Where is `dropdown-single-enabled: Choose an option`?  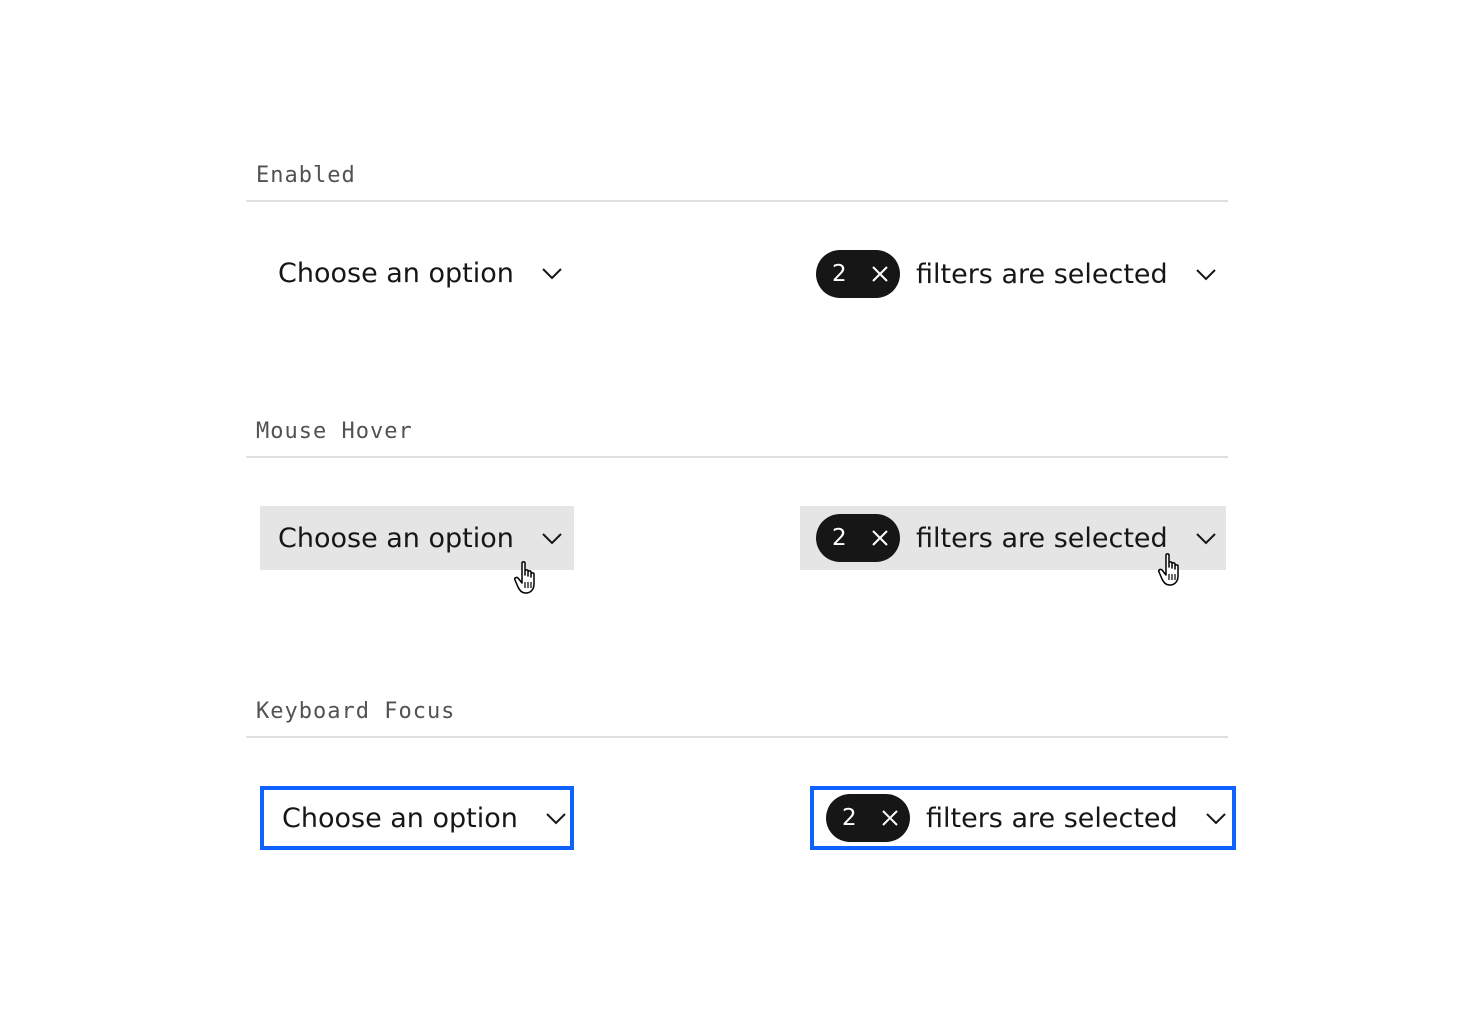
dropdown-single-enabled: Choose an option is located at coordinates (417, 273).